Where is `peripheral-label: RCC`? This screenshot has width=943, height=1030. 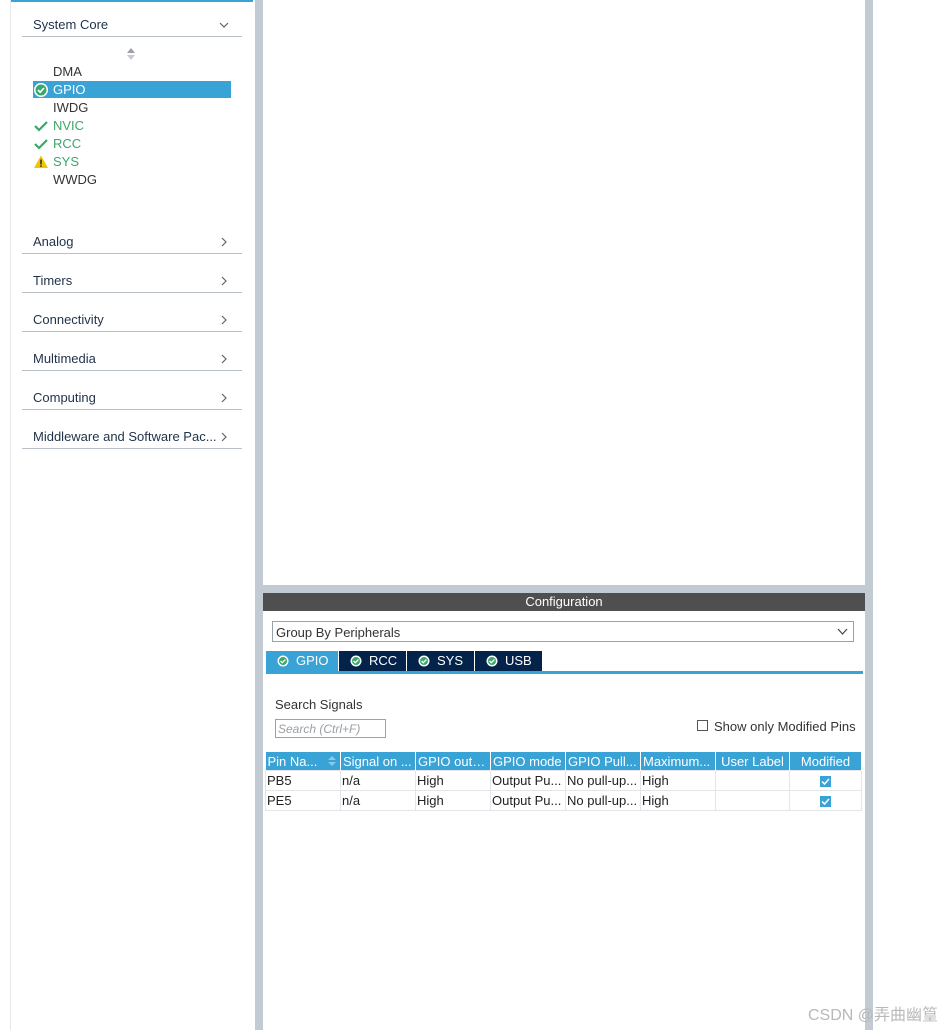
peripheral-label: RCC is located at coordinates (67, 143).